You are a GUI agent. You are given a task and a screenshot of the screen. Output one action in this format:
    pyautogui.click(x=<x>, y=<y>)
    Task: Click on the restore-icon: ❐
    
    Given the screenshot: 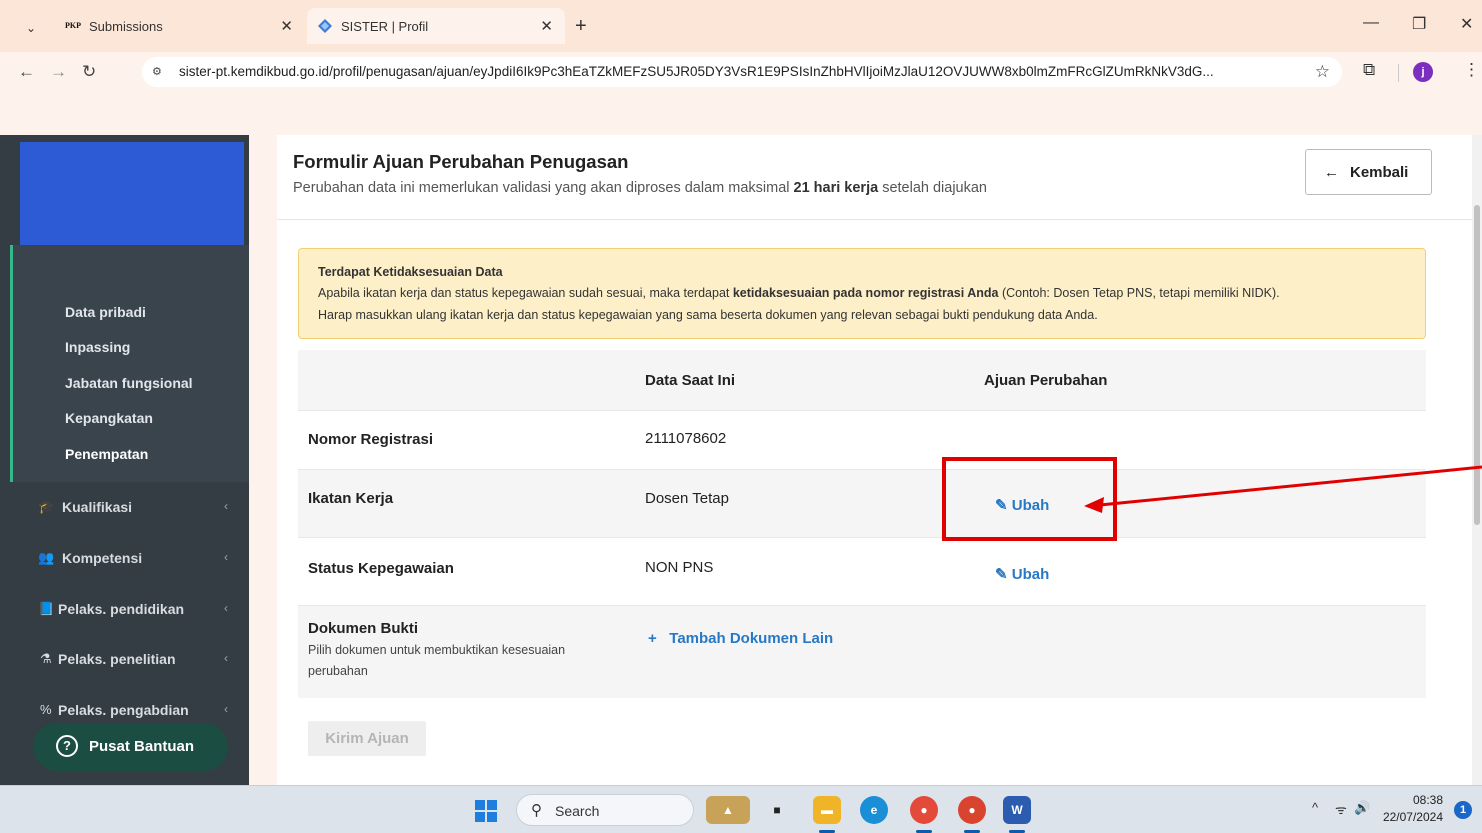 What is the action you would take?
    pyautogui.click(x=1419, y=24)
    